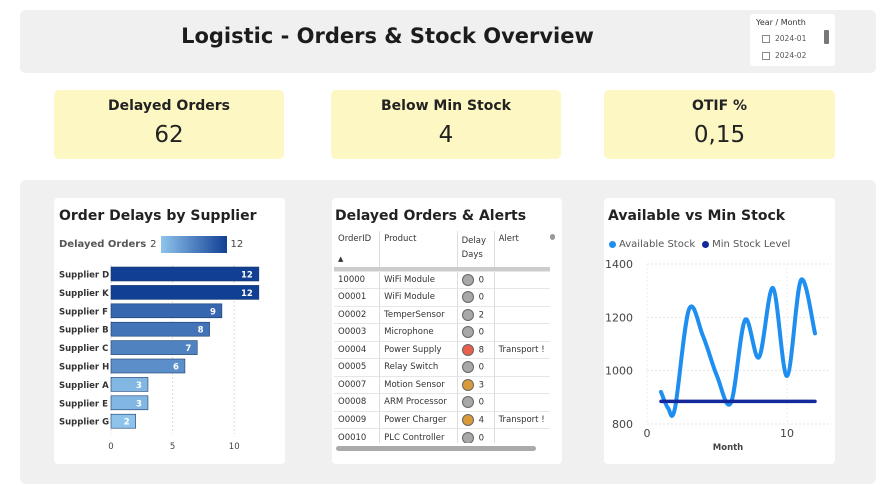  I want to click on table-row: O0001 WiFi Module 0, so click(442, 297).